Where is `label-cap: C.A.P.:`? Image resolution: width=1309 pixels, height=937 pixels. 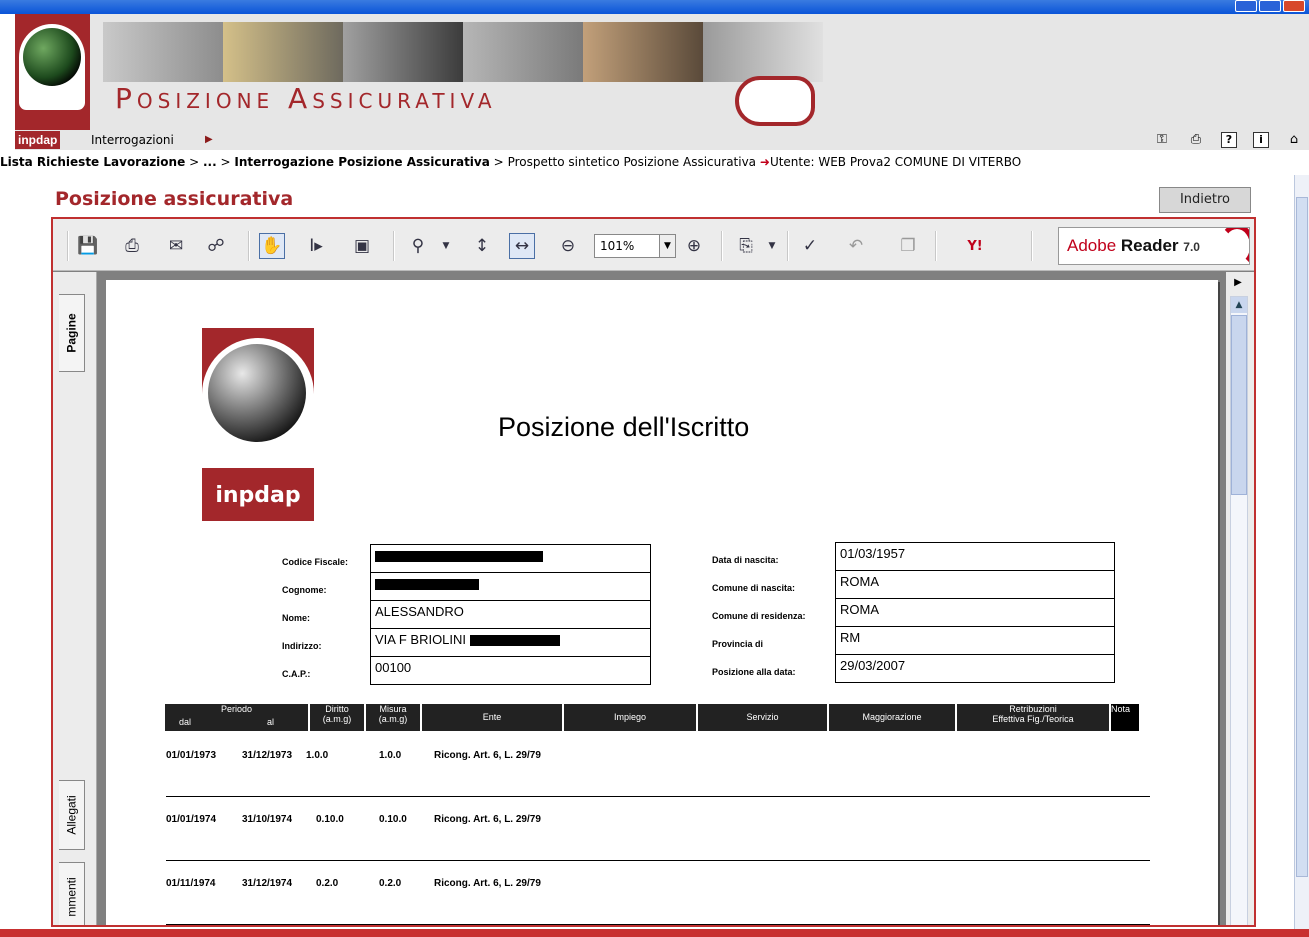 label-cap: C.A.P.: is located at coordinates (296, 674).